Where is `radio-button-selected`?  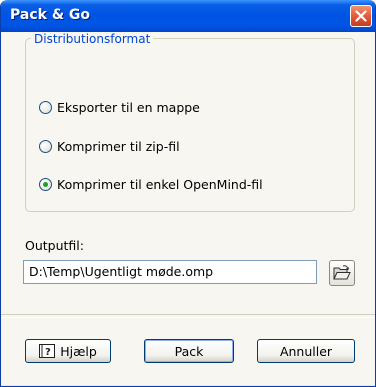 radio-button-selected is located at coordinates (45, 184).